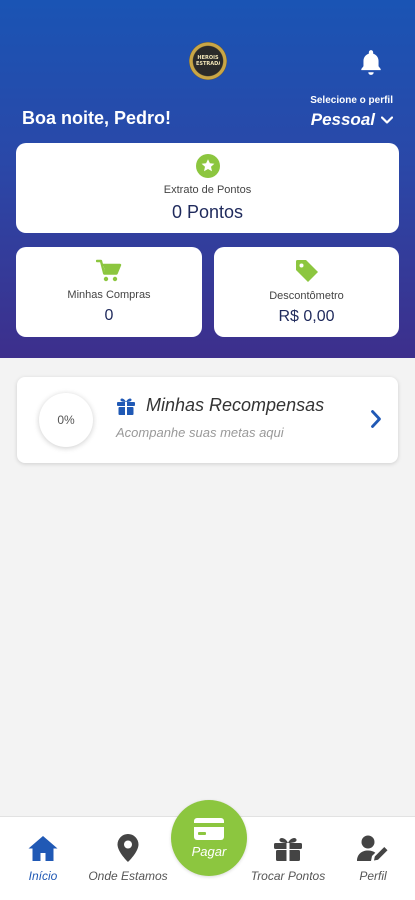  Describe the element at coordinates (43, 876) in the screenshot. I see `nav-home-label: Início` at that location.